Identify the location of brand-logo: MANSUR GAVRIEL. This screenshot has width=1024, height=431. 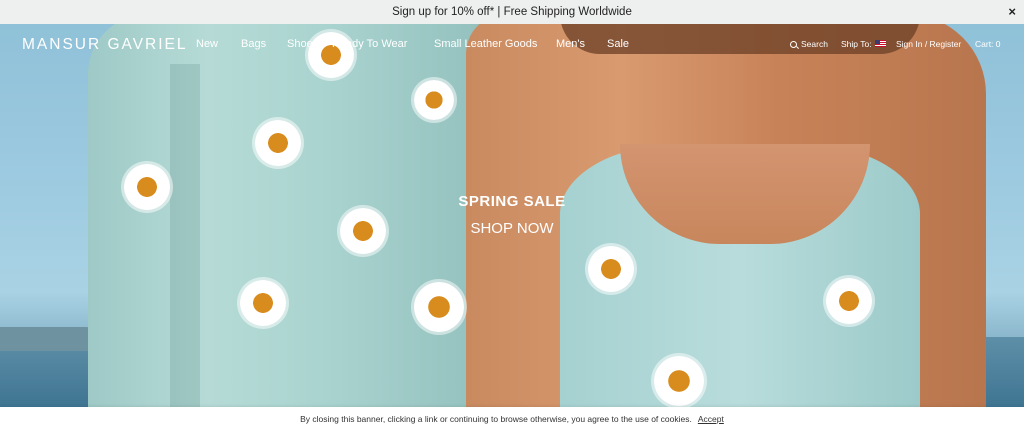
(105, 45).